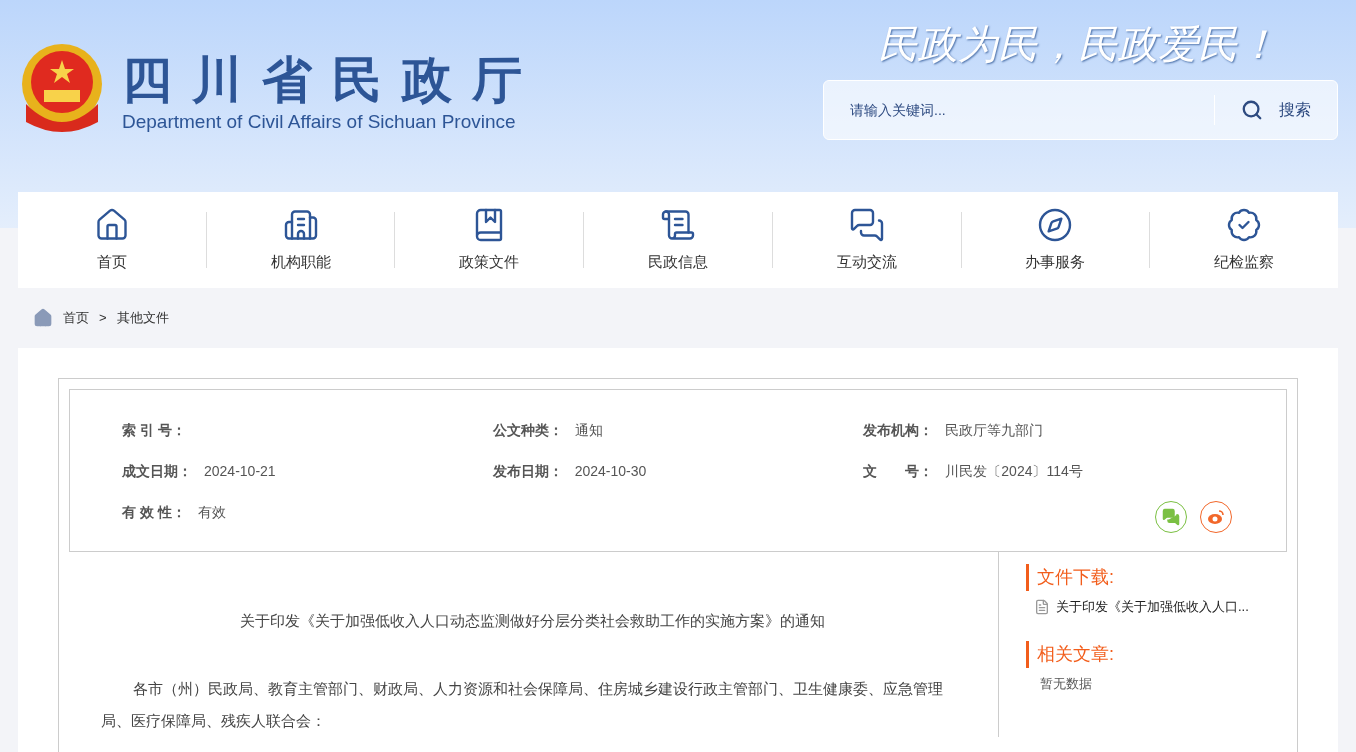  Describe the element at coordinates (898, 430) in the screenshot. I see `meta-label: 发布机构：` at that location.